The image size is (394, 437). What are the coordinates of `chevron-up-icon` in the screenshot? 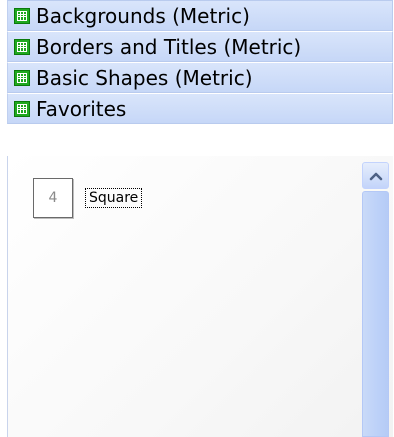 It's located at (375, 176).